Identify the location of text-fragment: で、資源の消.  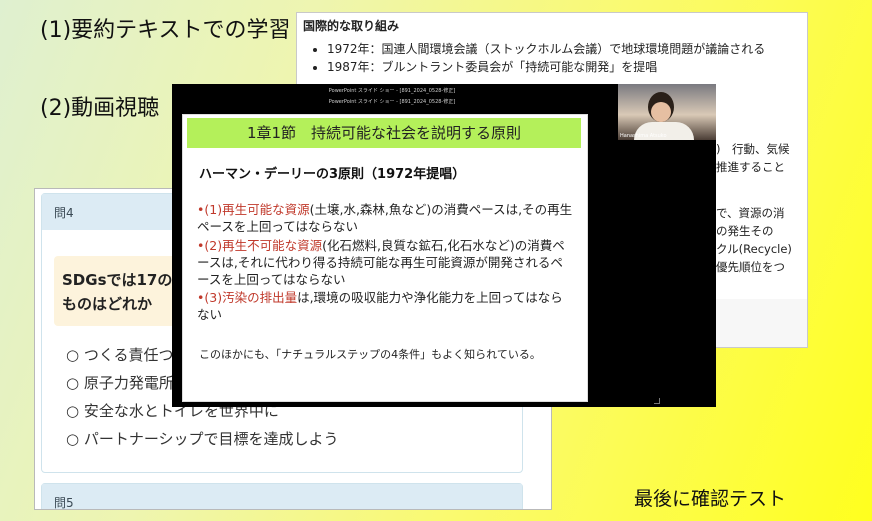
(750, 213).